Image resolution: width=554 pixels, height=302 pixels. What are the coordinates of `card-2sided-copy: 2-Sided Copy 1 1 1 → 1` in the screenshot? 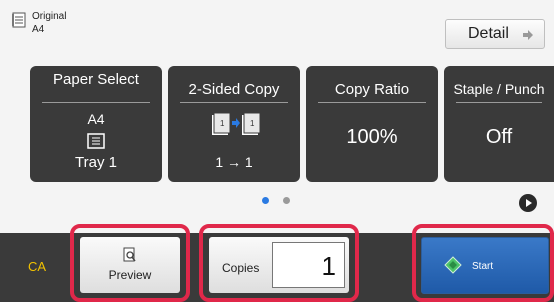 It's located at (234, 124).